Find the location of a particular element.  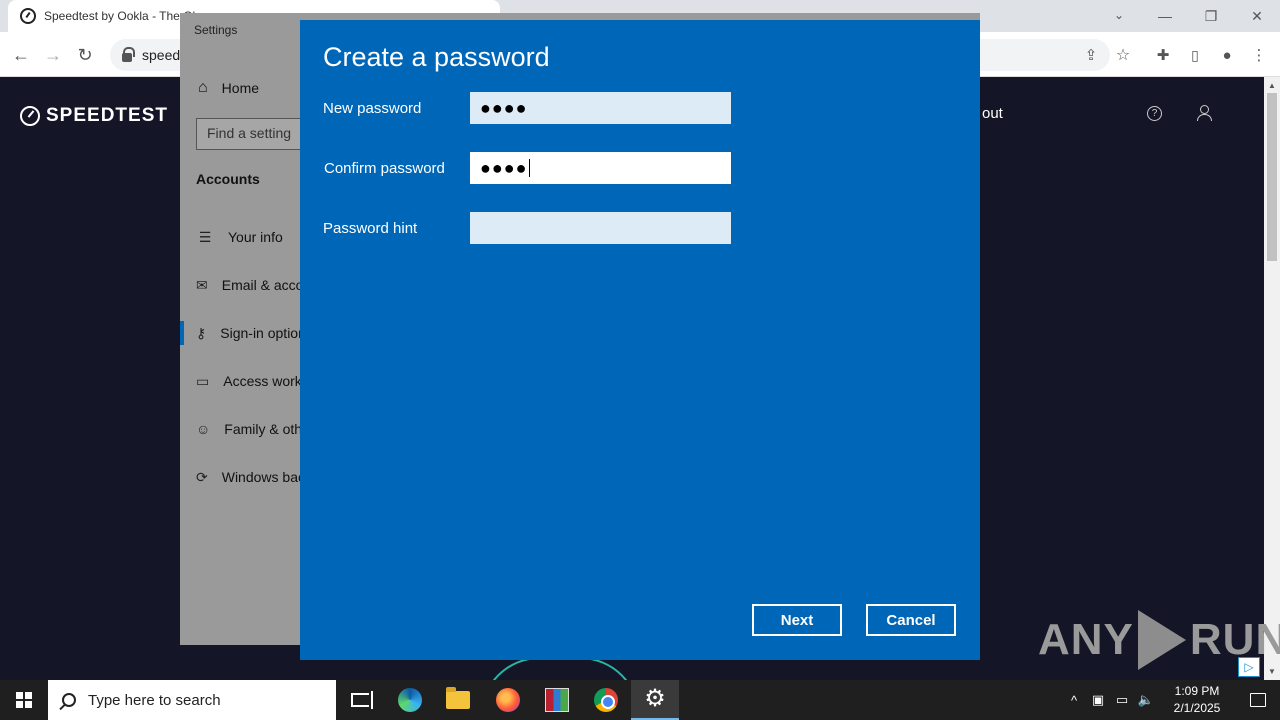

taskbar-file-explorer is located at coordinates (458, 700).